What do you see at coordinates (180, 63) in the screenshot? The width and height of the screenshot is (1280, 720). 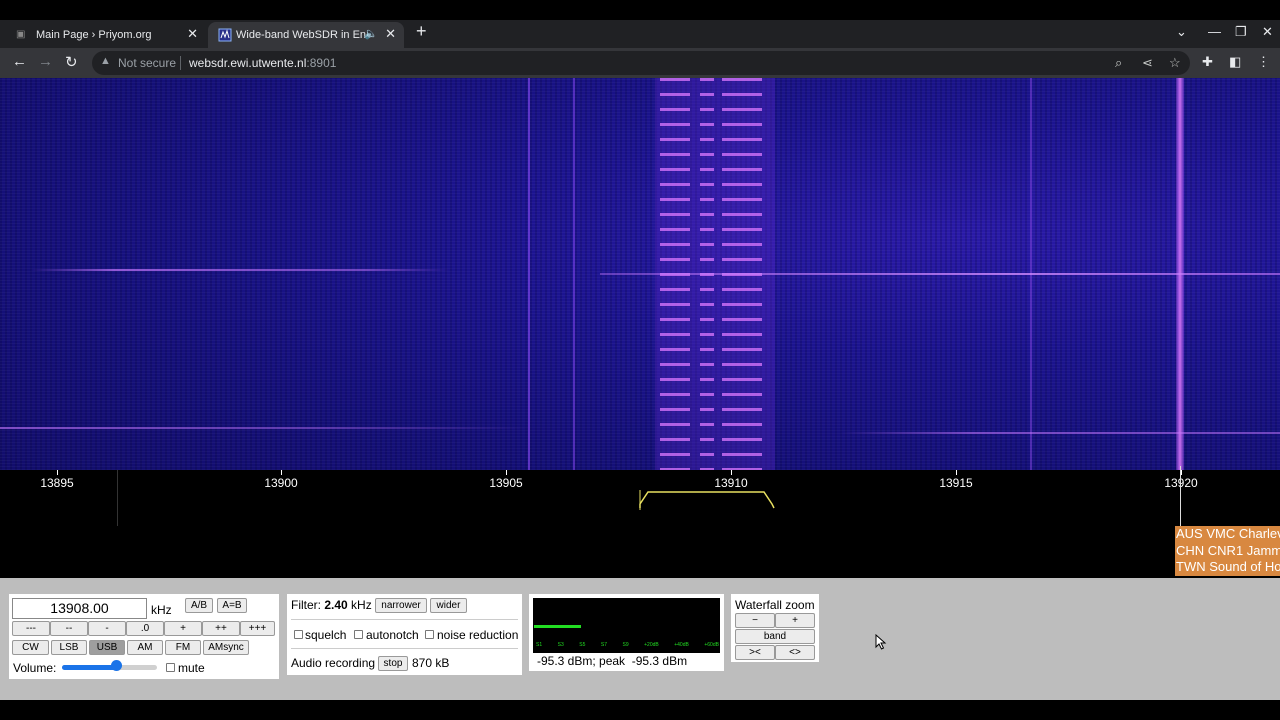 I see `address-divider` at bounding box center [180, 63].